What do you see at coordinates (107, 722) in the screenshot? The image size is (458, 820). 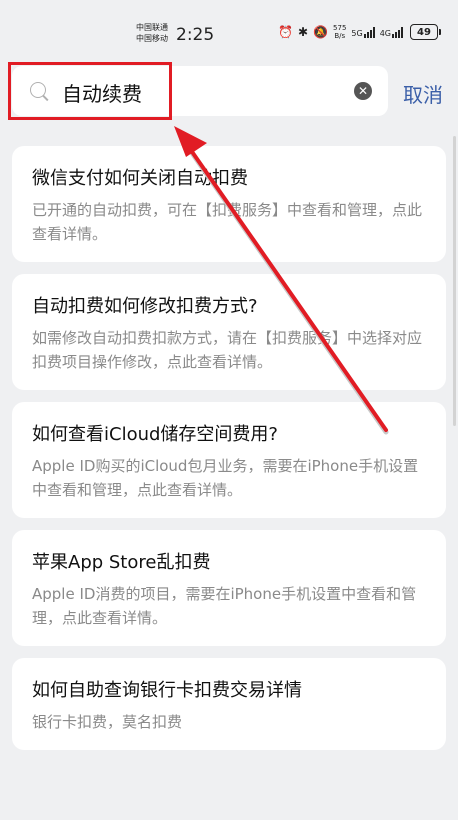 I see `result-description: 银行卡扣费，莫名扣费` at bounding box center [107, 722].